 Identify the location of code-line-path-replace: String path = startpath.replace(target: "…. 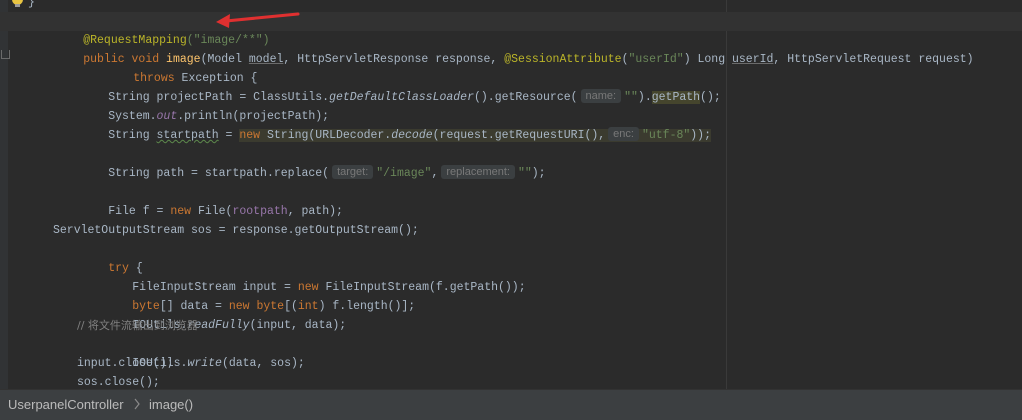
(511, 162).